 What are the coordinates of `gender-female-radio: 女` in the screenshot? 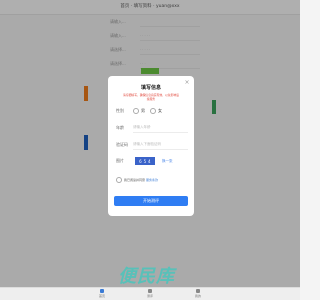 It's located at (156, 111).